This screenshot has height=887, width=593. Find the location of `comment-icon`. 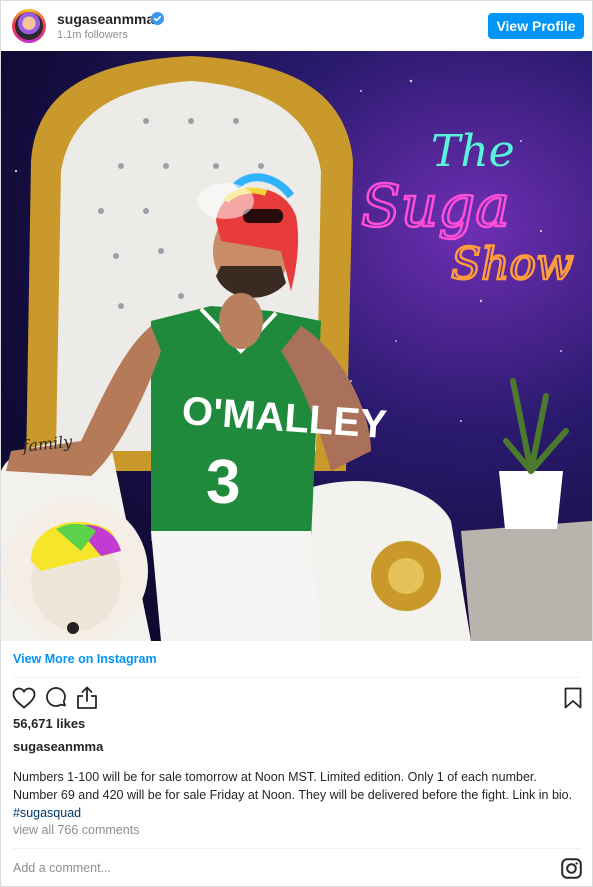

comment-icon is located at coordinates (56, 698).